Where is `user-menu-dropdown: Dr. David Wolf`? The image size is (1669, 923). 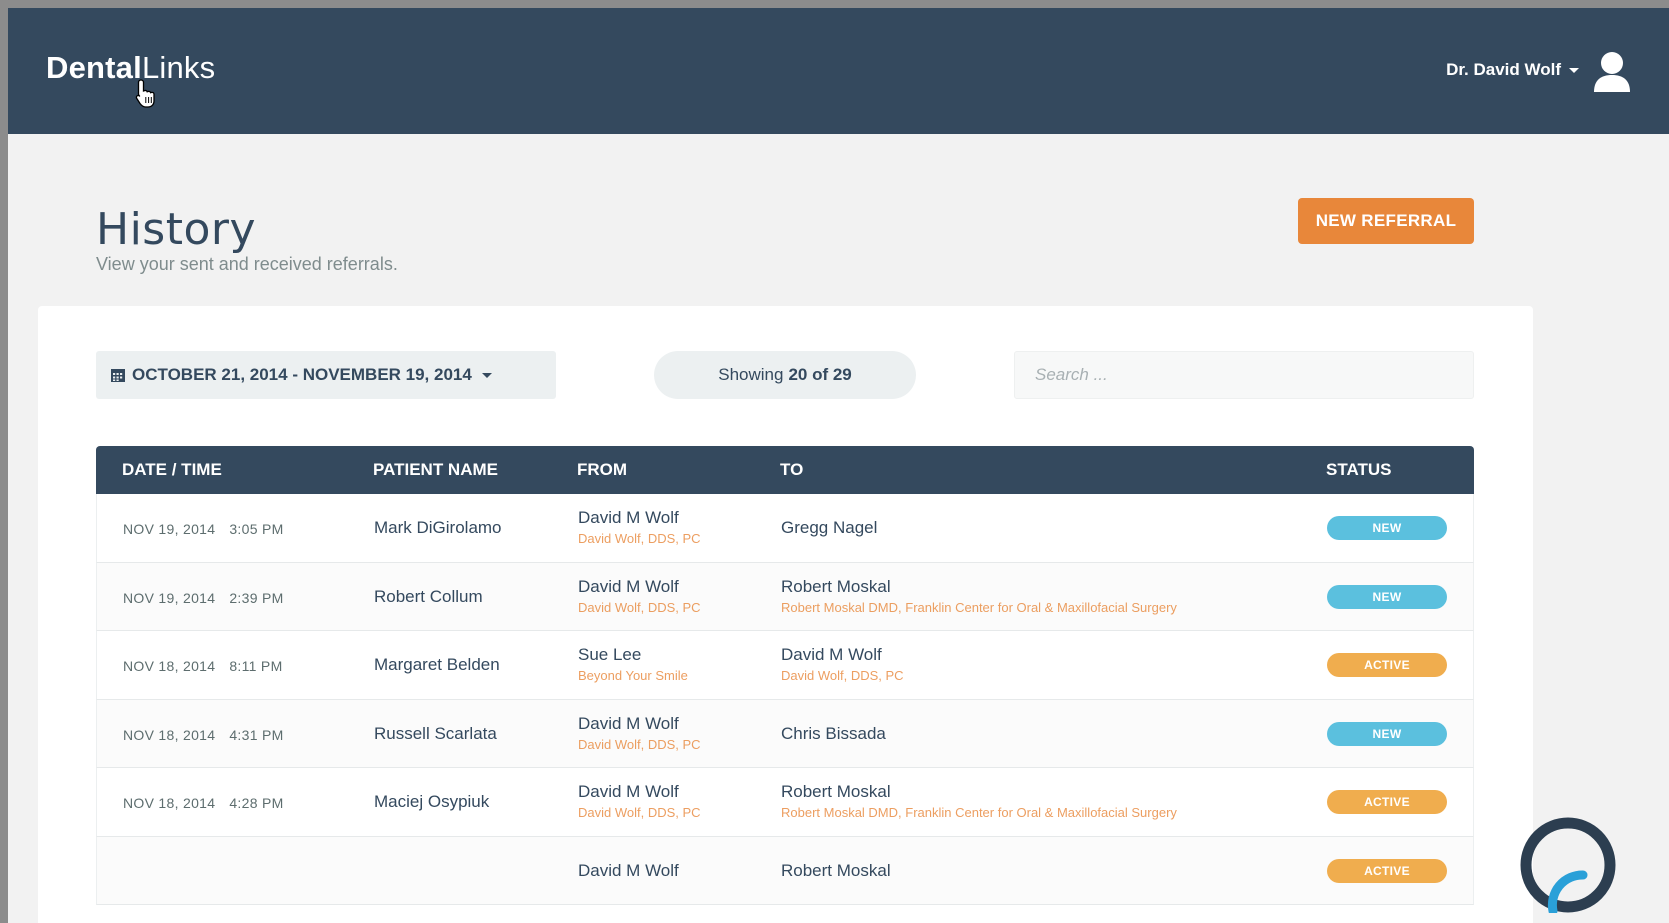 user-menu-dropdown: Dr. David Wolf is located at coordinates (1512, 70).